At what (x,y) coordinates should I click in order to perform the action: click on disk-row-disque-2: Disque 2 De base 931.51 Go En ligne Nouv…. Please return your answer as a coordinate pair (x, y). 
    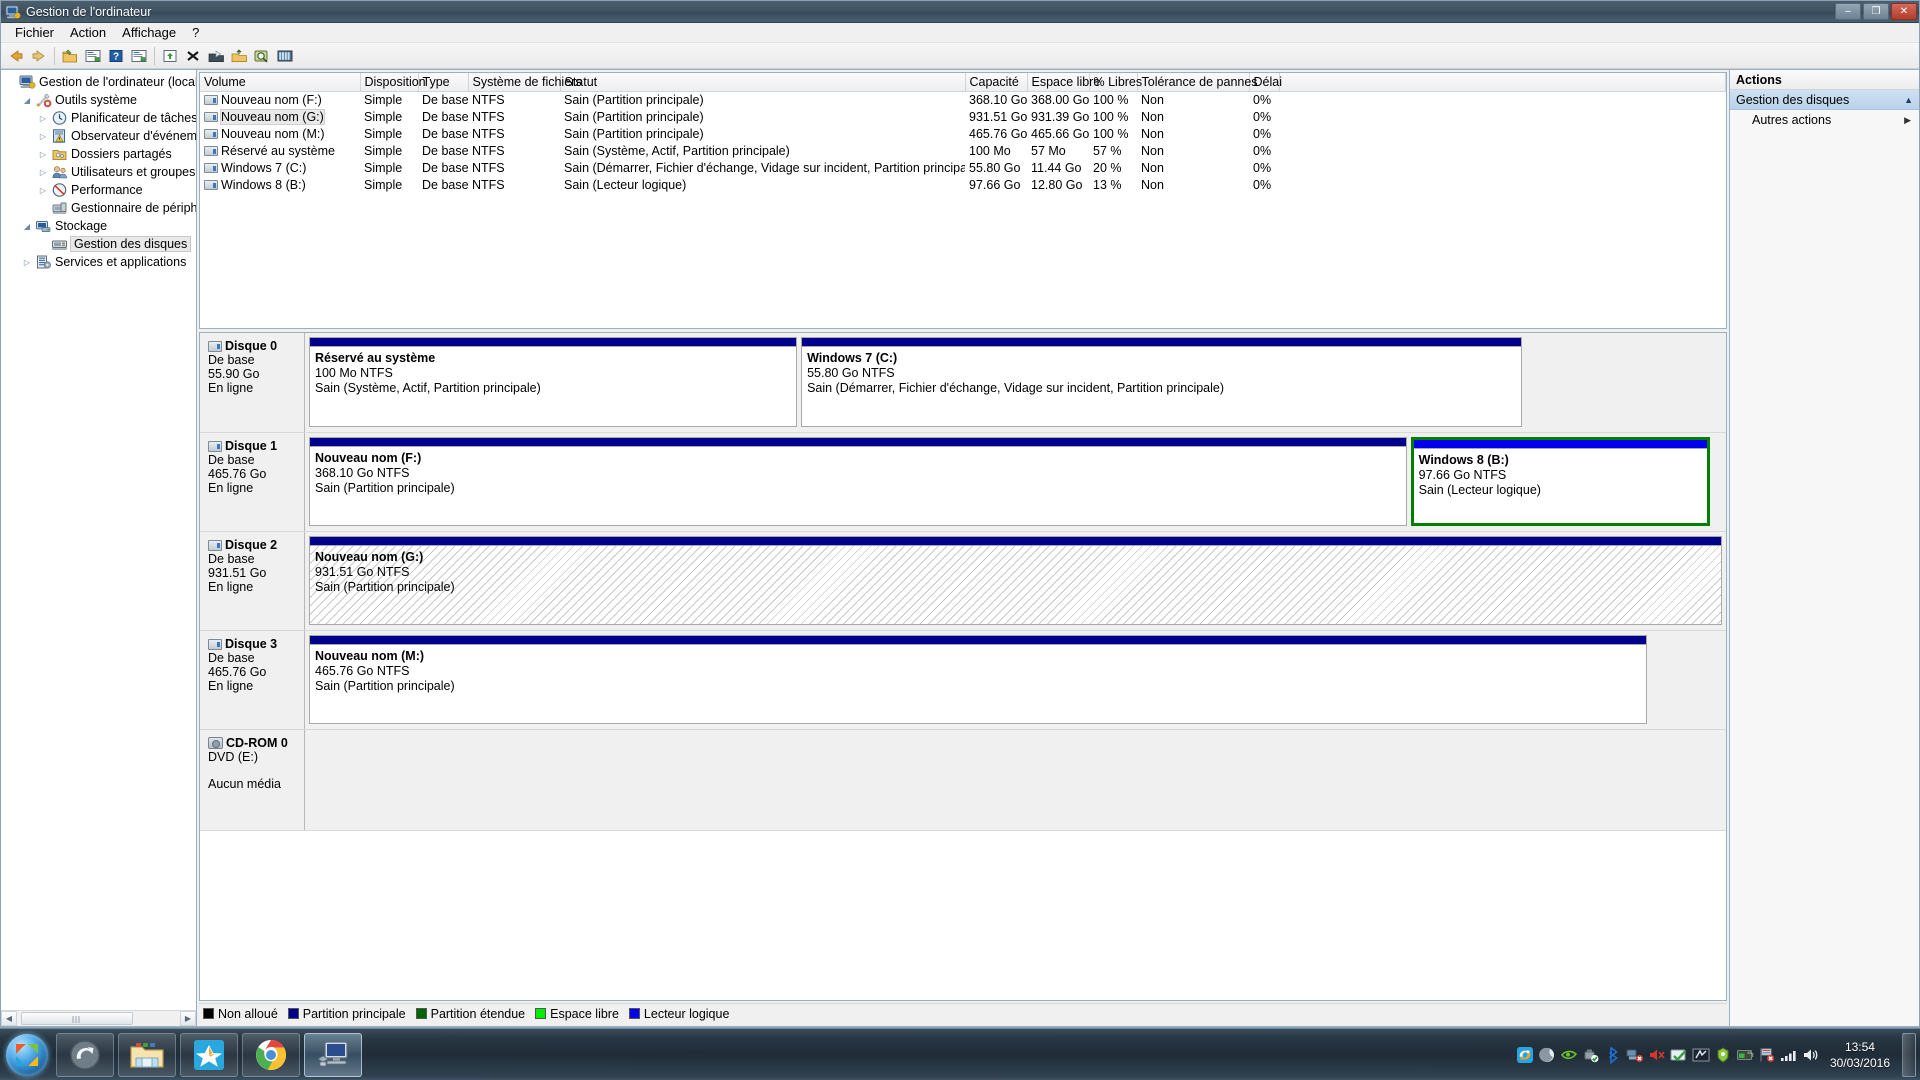
    Looking at the image, I should click on (963, 581).